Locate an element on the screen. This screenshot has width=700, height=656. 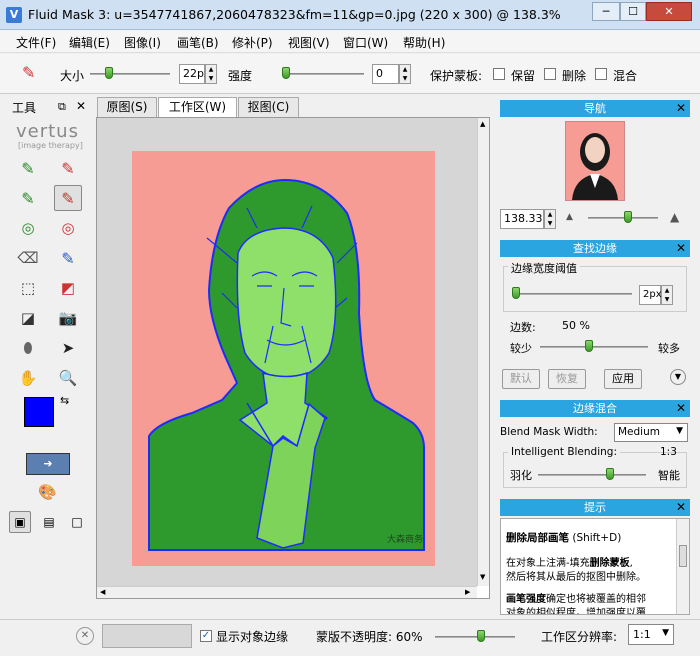
vertus-logo-sub: [image therapy] is located at coordinates (50, 145).